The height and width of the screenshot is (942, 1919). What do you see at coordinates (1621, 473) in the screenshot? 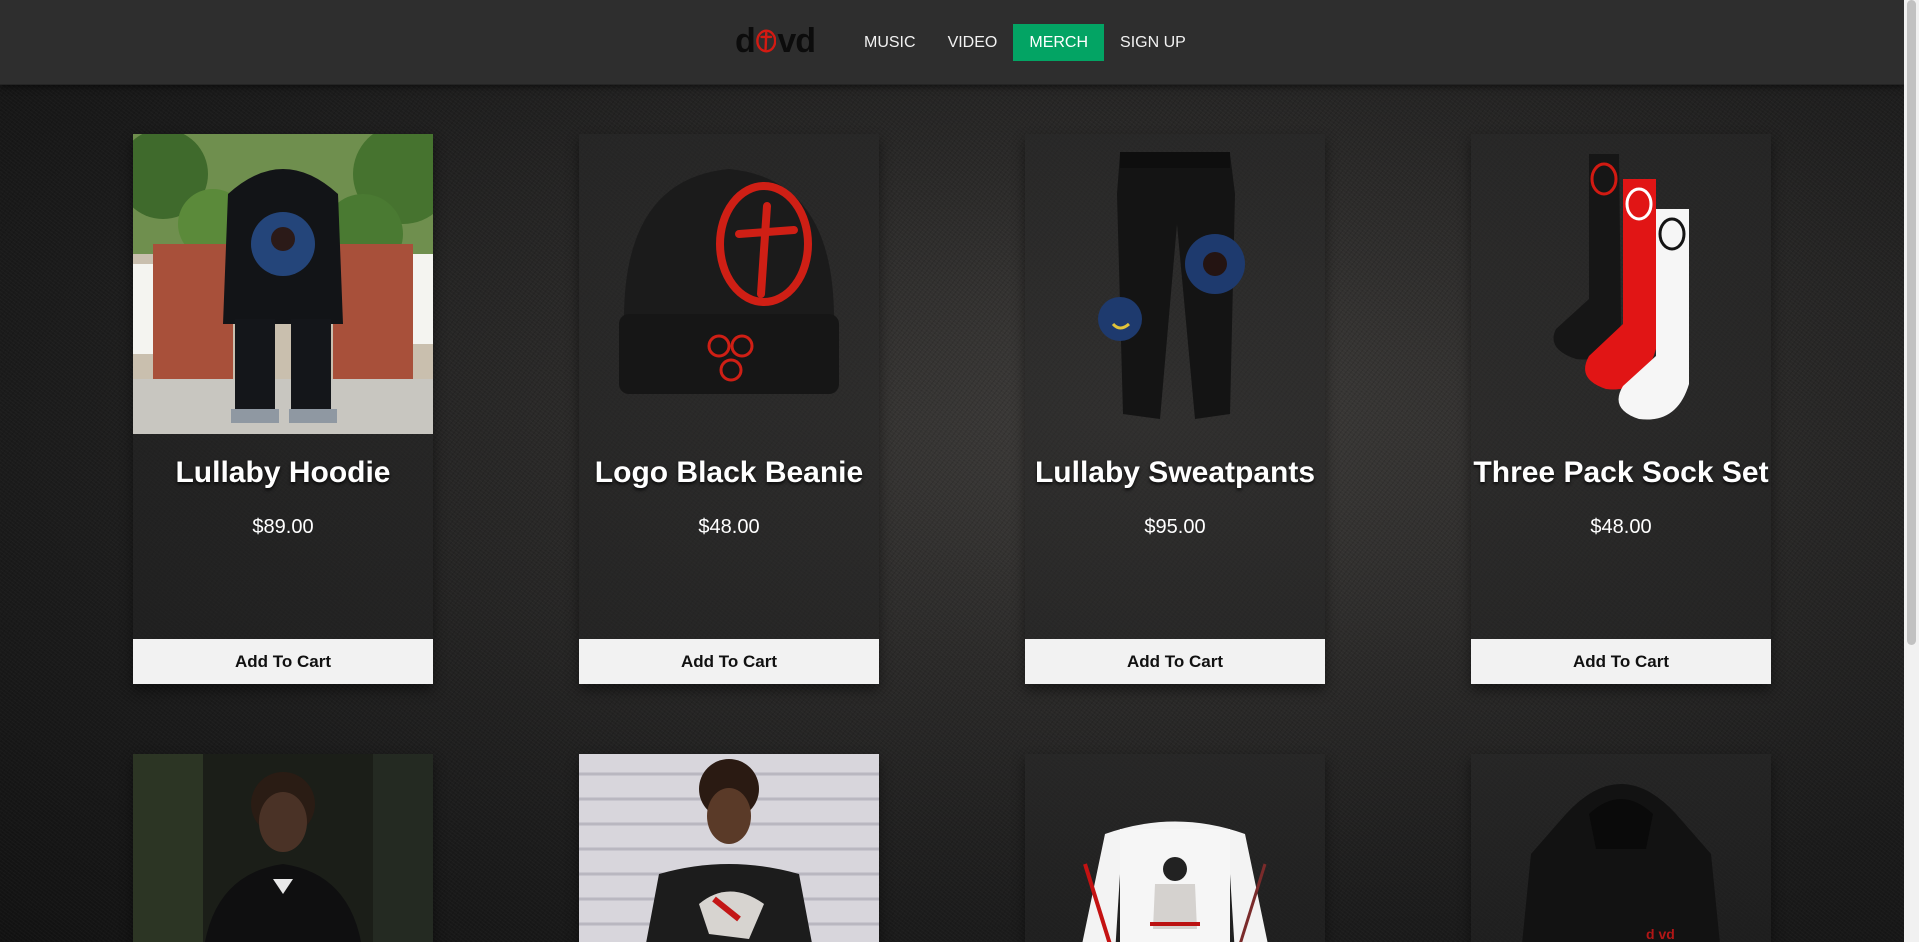
I see `product-name: Three Pack Sock Set` at bounding box center [1621, 473].